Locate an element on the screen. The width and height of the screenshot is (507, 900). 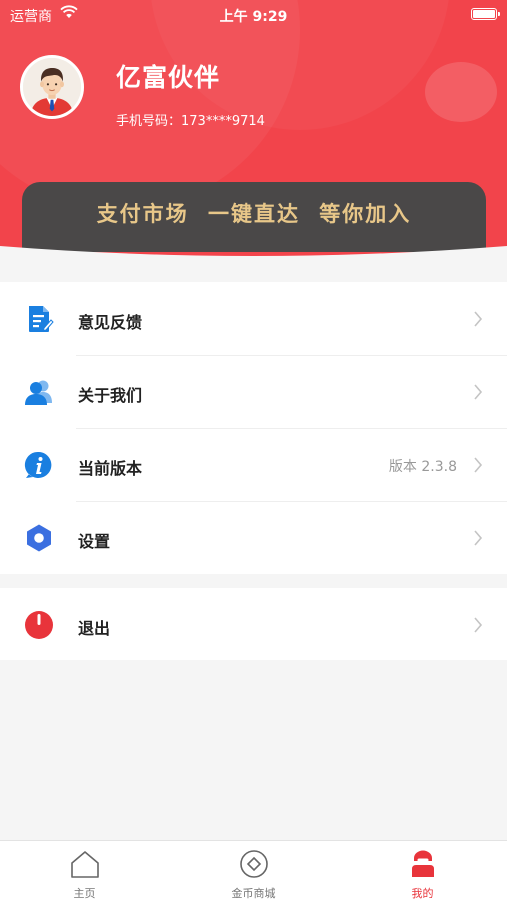
tab-mine: 我的 is located at coordinates (422, 870).